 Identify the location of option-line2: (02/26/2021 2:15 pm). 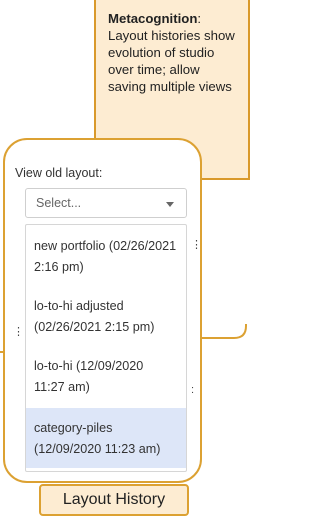
(94, 327).